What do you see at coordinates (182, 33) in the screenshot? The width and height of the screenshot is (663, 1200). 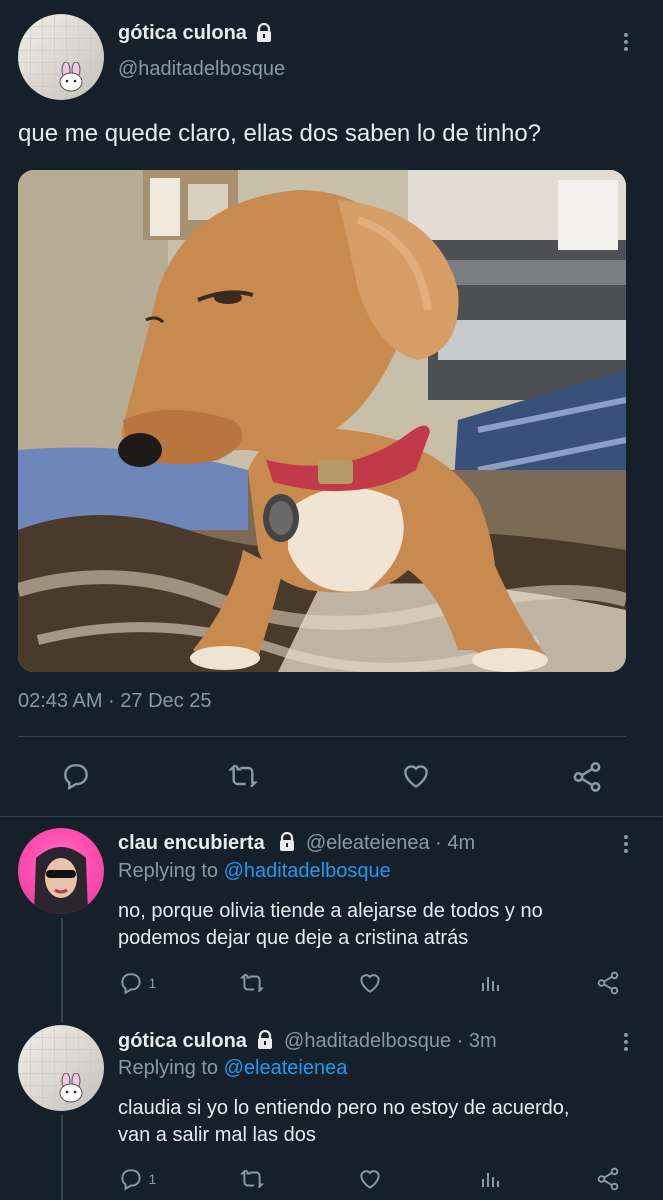 I see `author-name: gótica culona` at bounding box center [182, 33].